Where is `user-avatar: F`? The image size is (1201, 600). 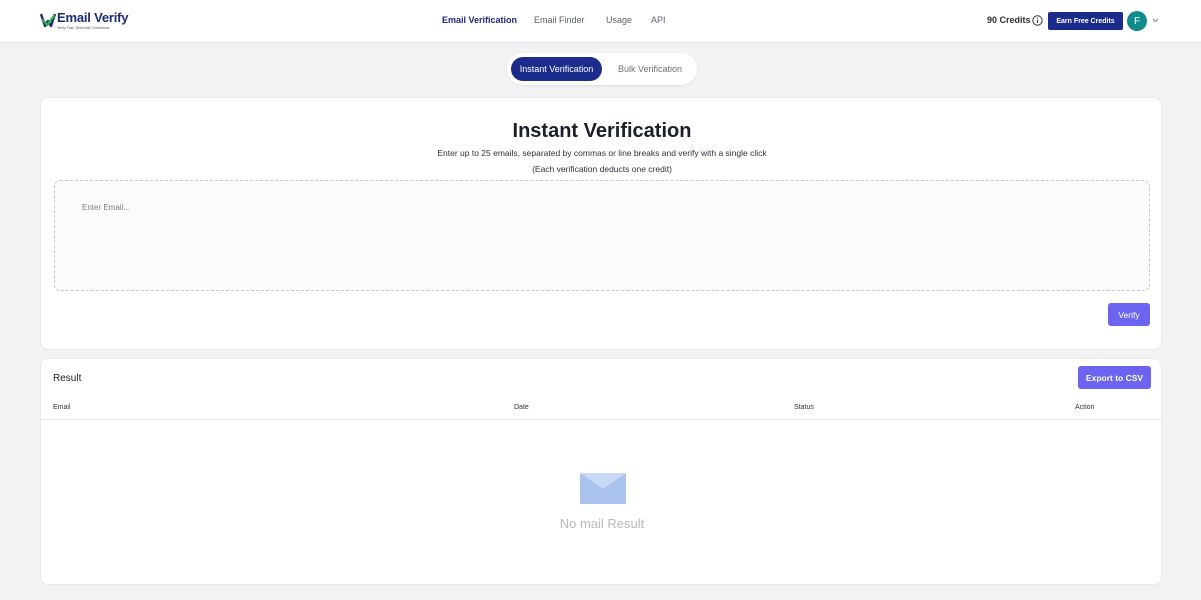 user-avatar: F is located at coordinates (1137, 21).